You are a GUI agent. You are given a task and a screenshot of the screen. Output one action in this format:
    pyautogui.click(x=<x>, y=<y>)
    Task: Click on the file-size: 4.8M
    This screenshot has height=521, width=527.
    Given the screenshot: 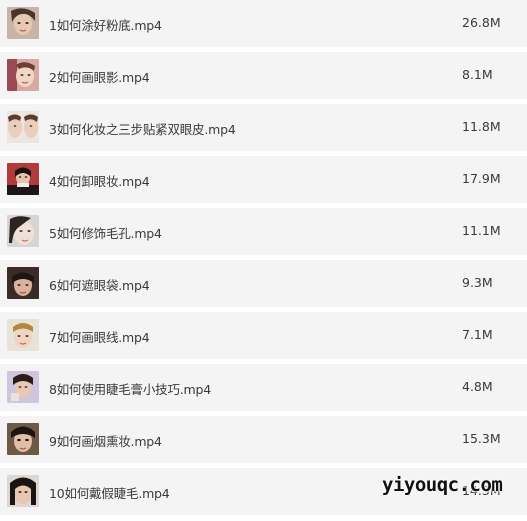 What is the action you would take?
    pyautogui.click(x=477, y=386)
    